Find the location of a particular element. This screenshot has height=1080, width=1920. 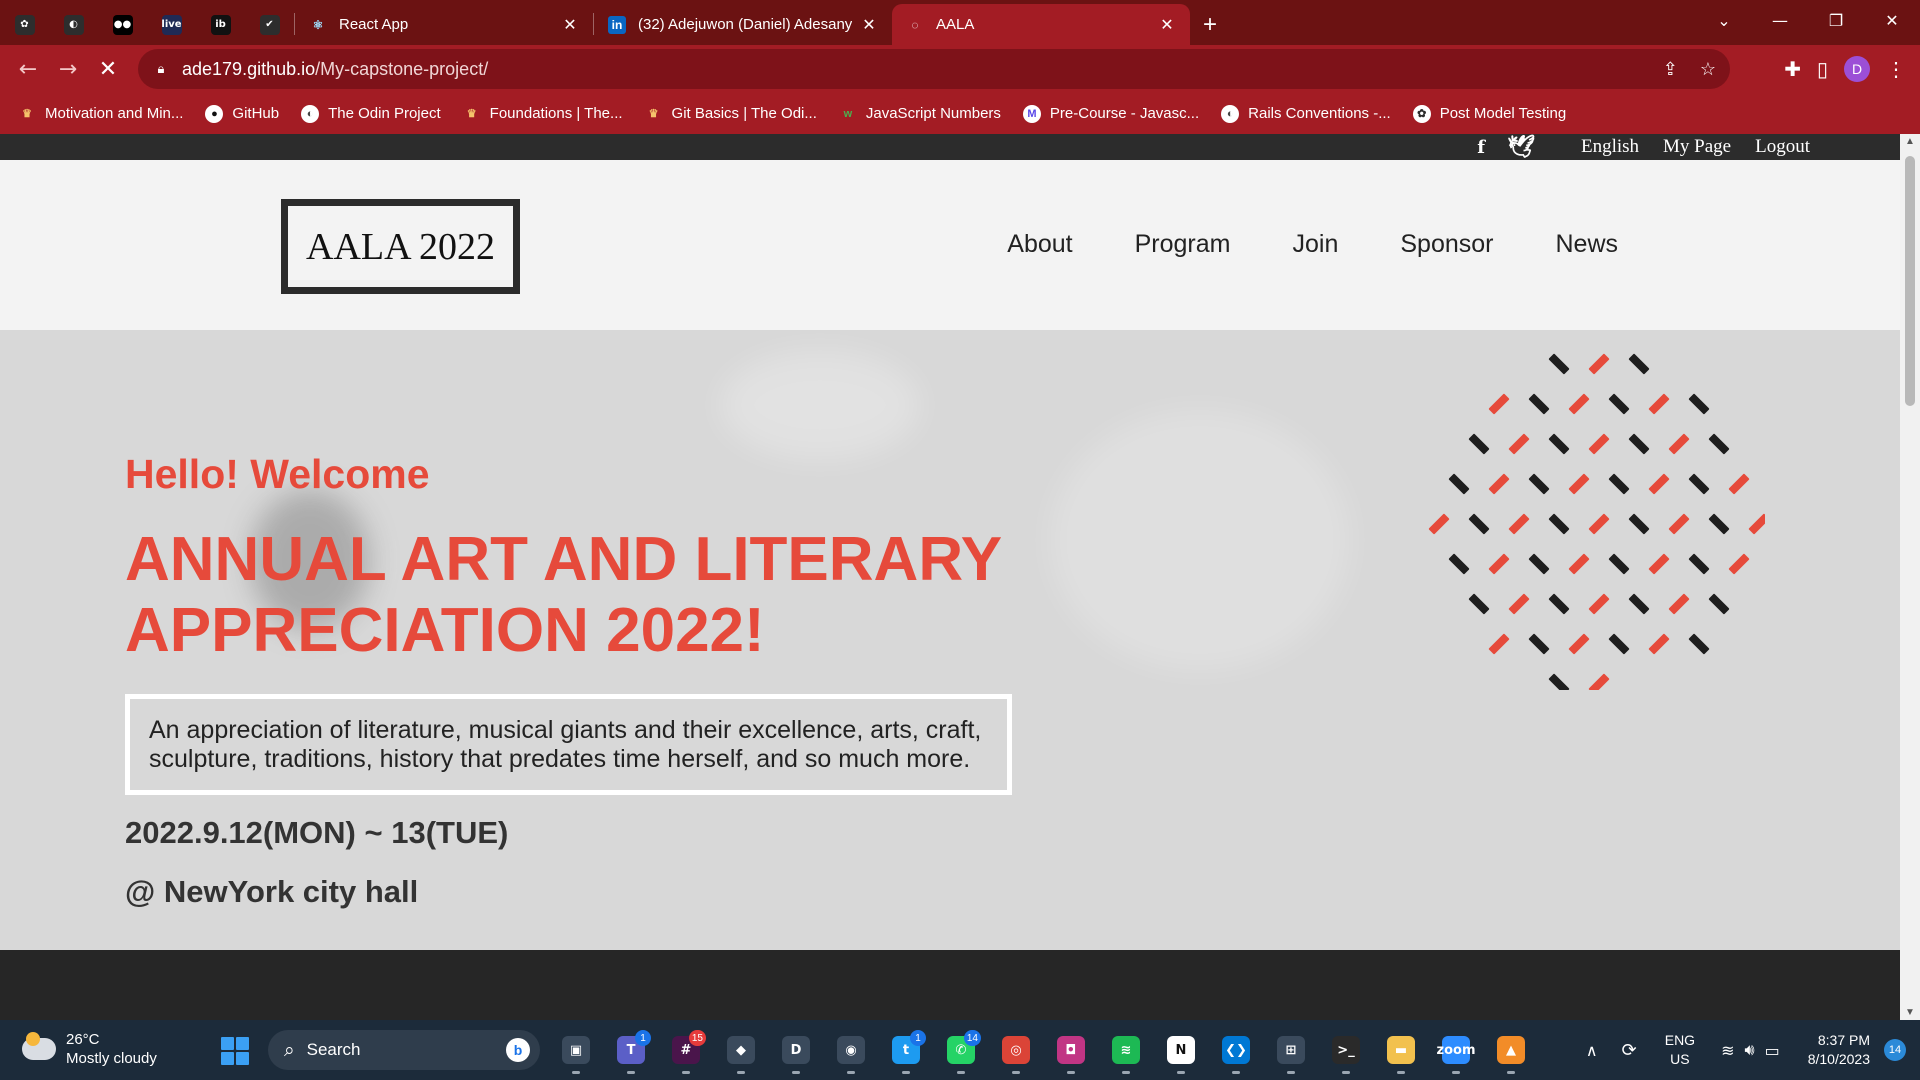

git-icon: ◆ is located at coordinates (741, 1050).